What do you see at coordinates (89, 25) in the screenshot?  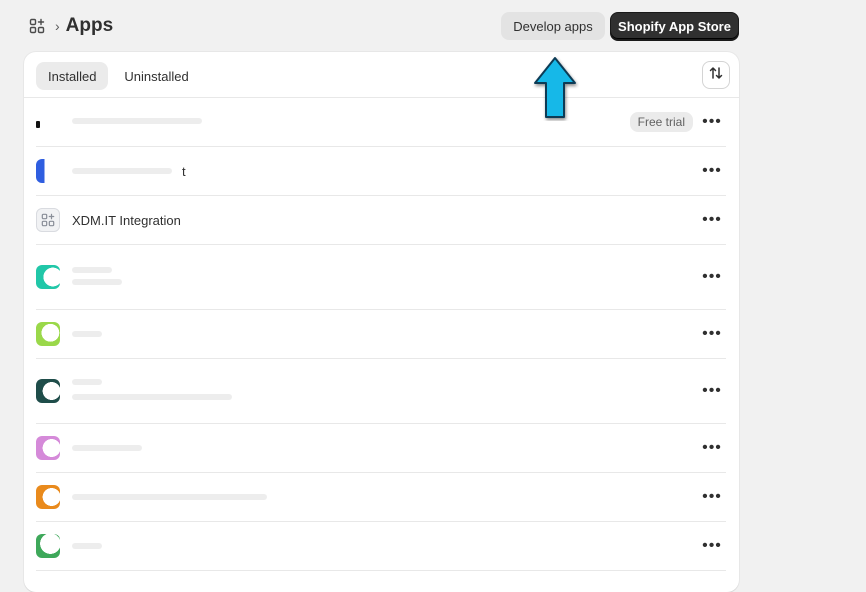 I see `page-title: Apps` at bounding box center [89, 25].